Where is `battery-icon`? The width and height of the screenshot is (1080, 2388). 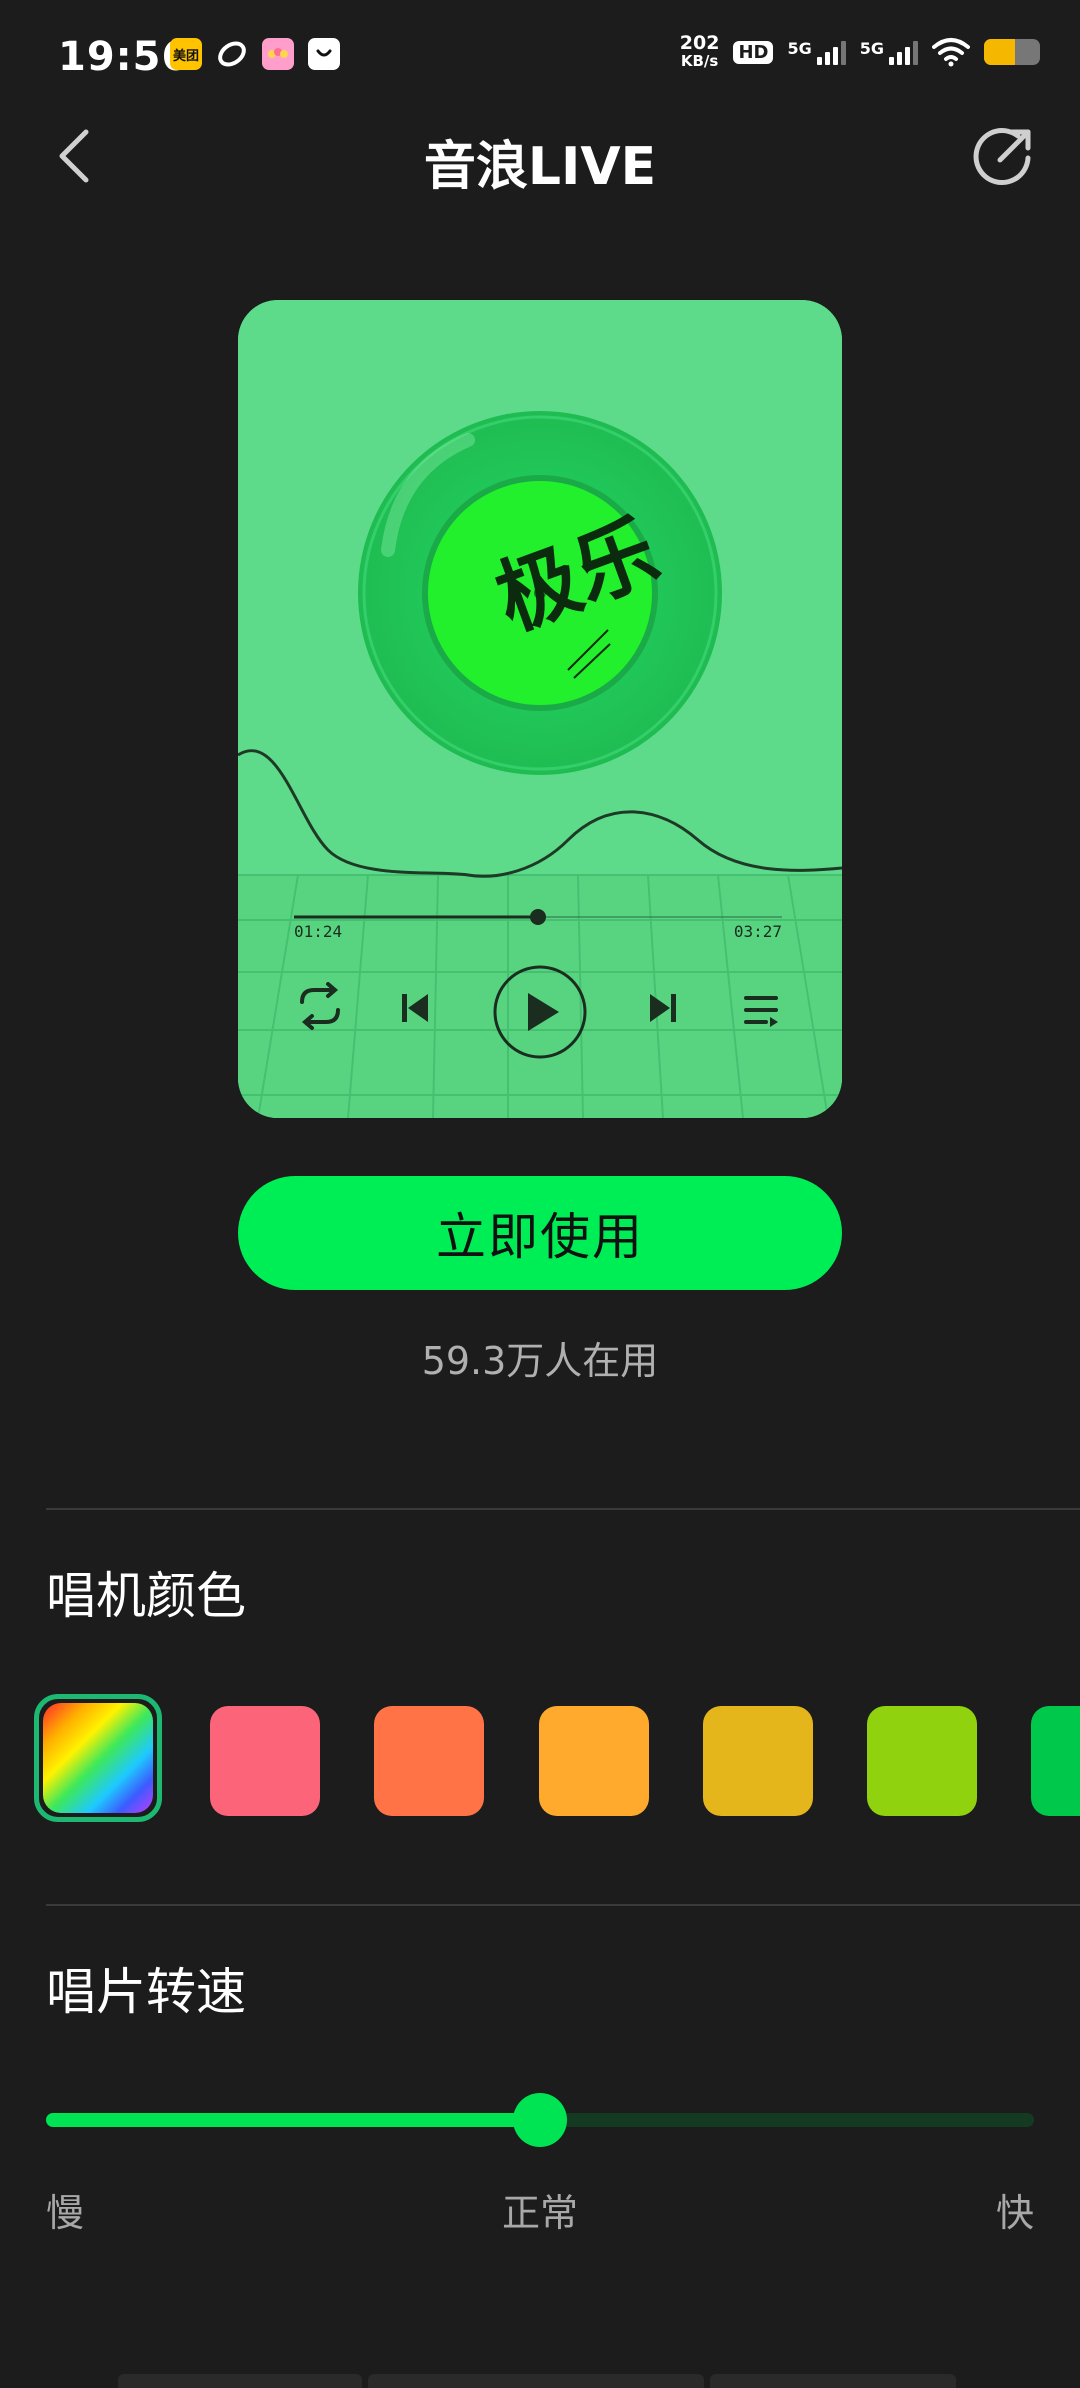
battery-icon is located at coordinates (1012, 52).